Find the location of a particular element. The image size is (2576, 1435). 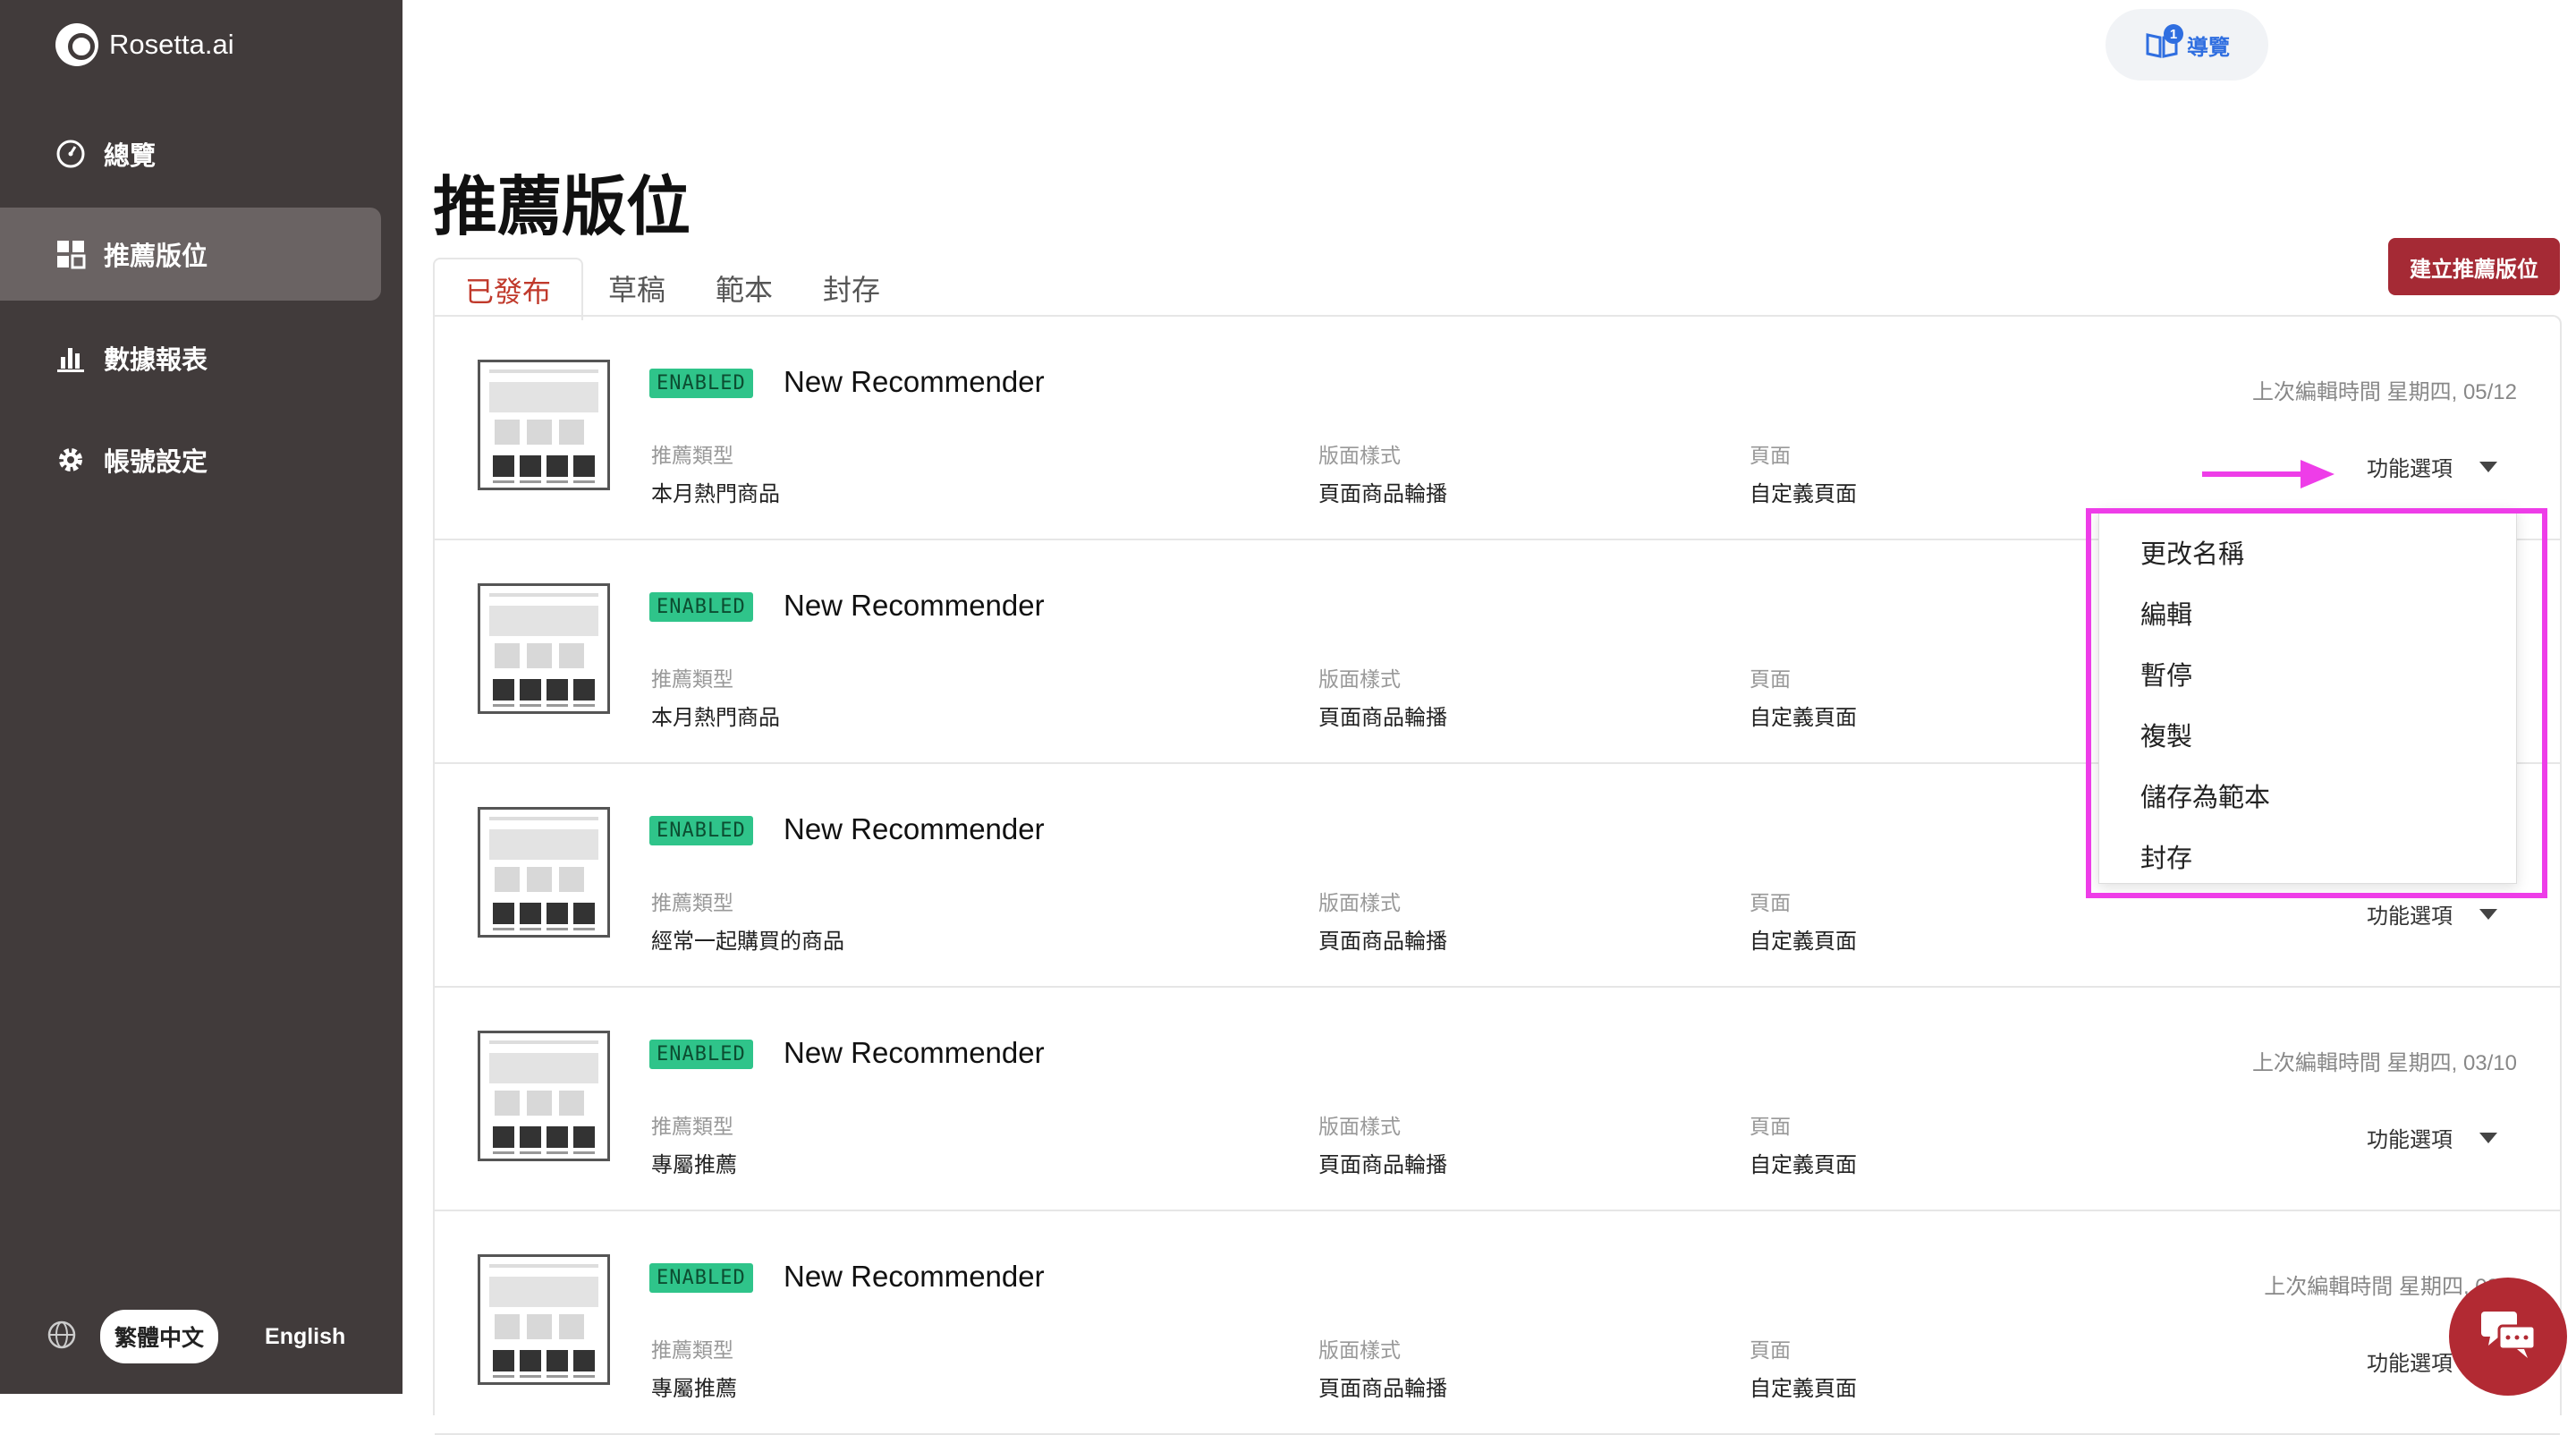

brand-name: Rosetta.ai is located at coordinates (171, 44).